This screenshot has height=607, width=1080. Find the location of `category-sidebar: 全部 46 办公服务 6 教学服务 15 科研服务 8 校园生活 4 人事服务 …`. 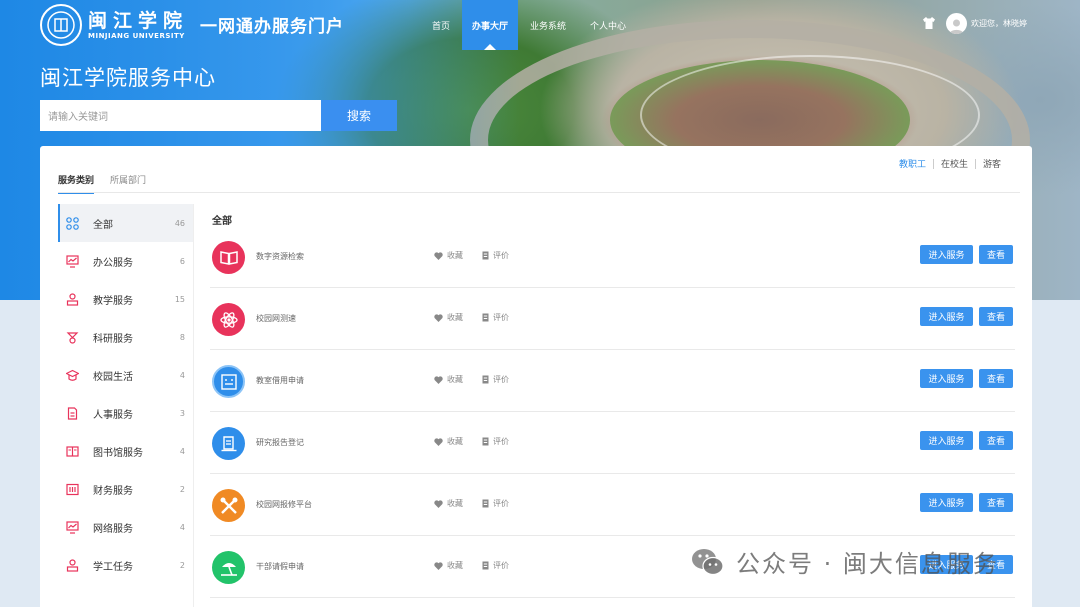

category-sidebar: 全部 46 办公服务 6 教学服务 15 科研服务 8 校园生活 4 人事服务 … is located at coordinates (125, 394).